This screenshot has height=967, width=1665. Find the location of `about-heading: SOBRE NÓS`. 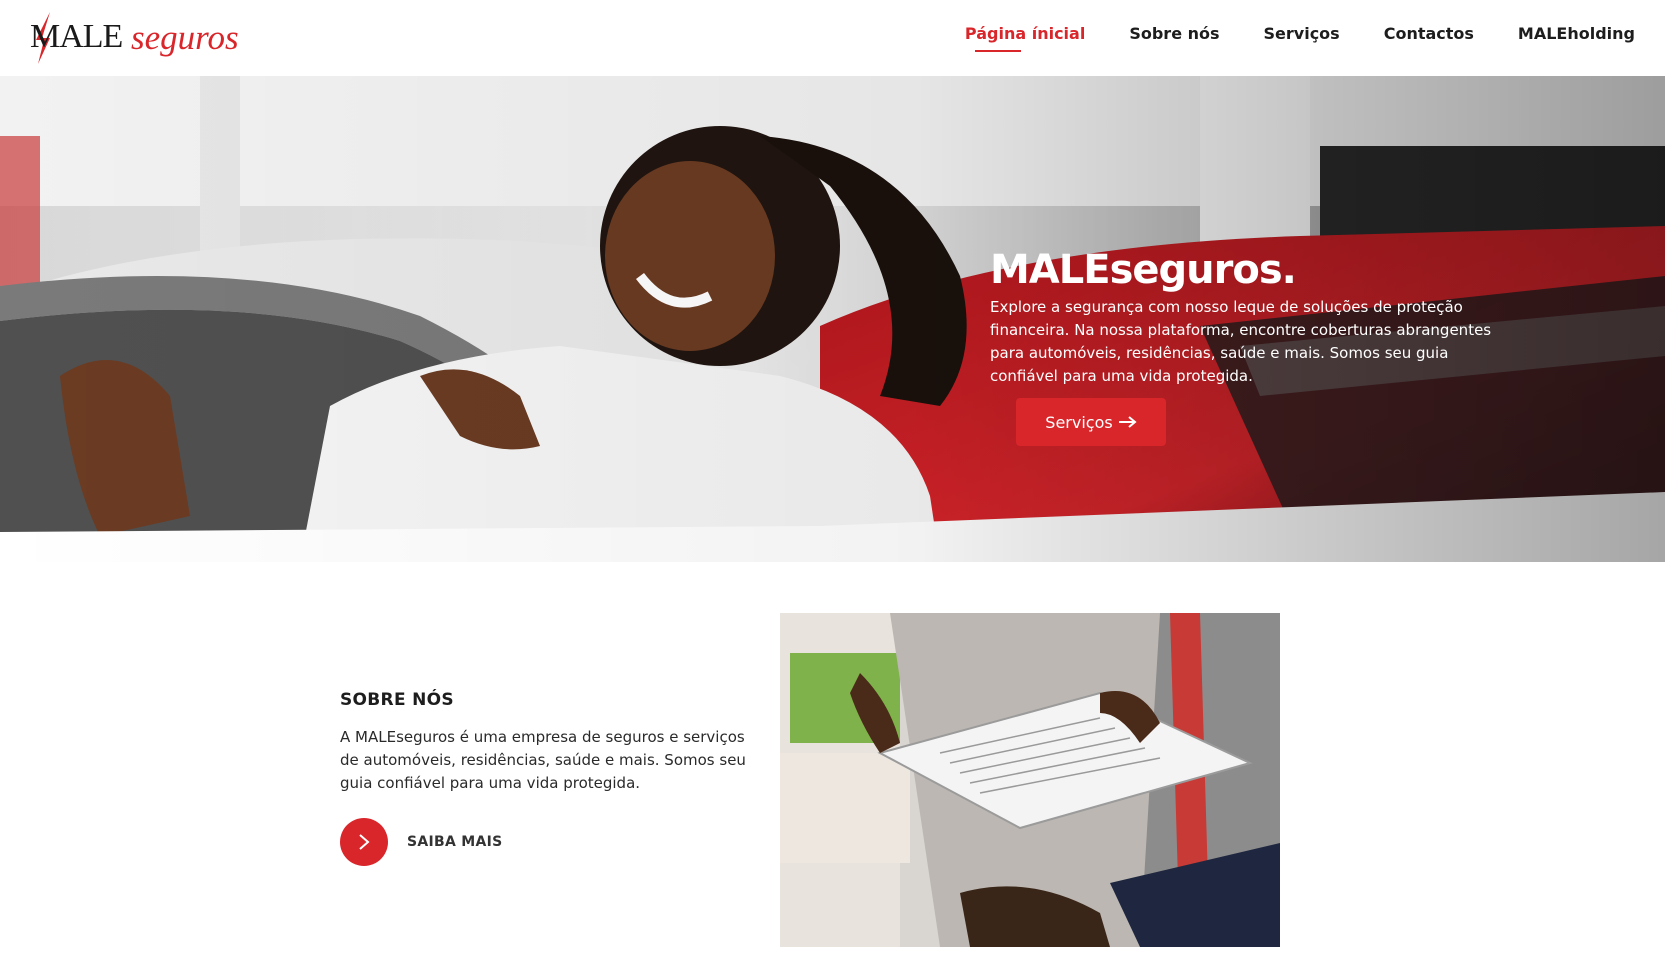

about-heading: SOBRE NÓS is located at coordinates (397, 700).